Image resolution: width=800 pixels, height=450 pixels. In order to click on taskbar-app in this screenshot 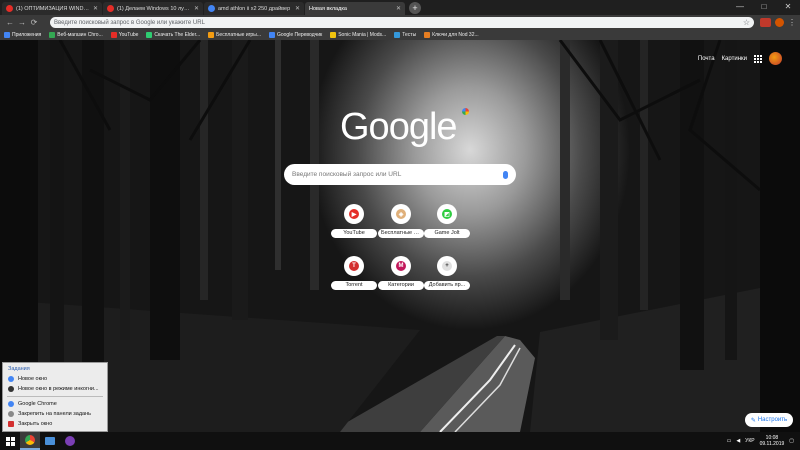, I will do `click(70, 441)`.